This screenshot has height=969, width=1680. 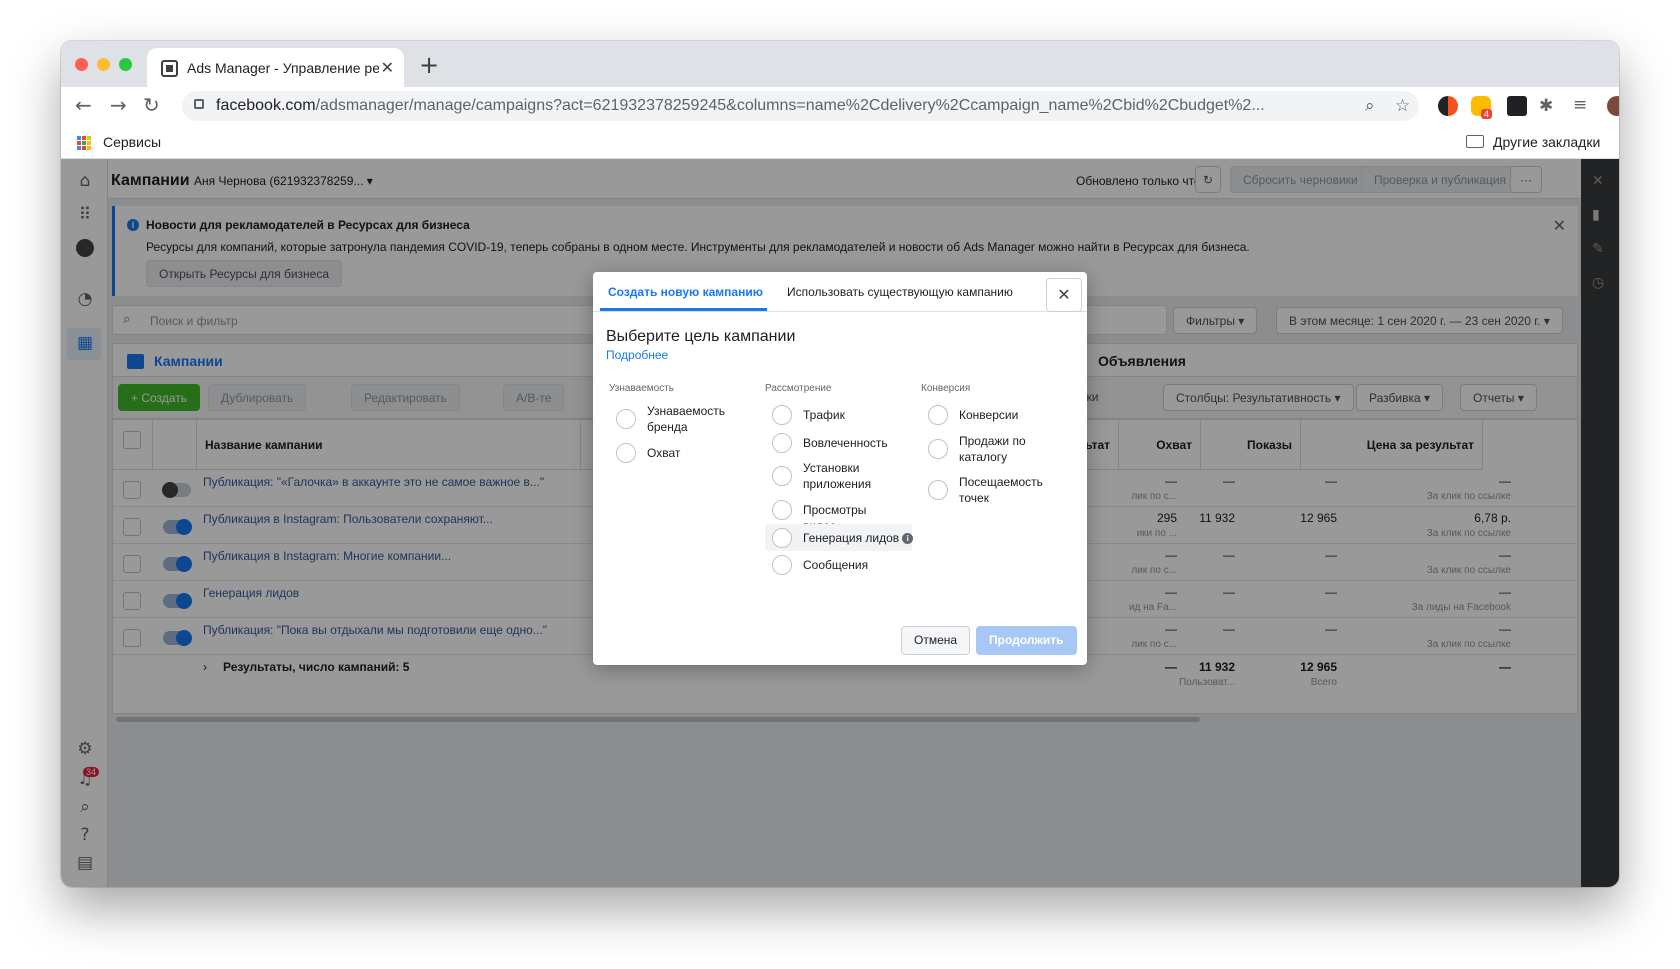 What do you see at coordinates (1475, 141) in the screenshot?
I see `folder-icon` at bounding box center [1475, 141].